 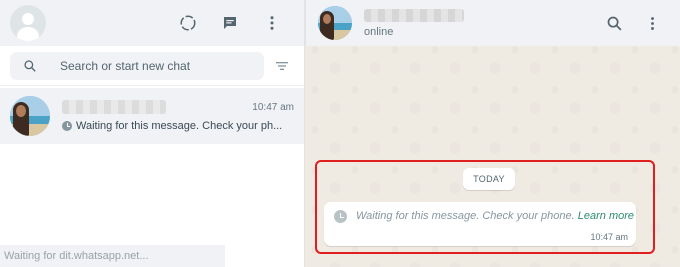 What do you see at coordinates (28, 19) in the screenshot?
I see `avatar-head-shape` at bounding box center [28, 19].